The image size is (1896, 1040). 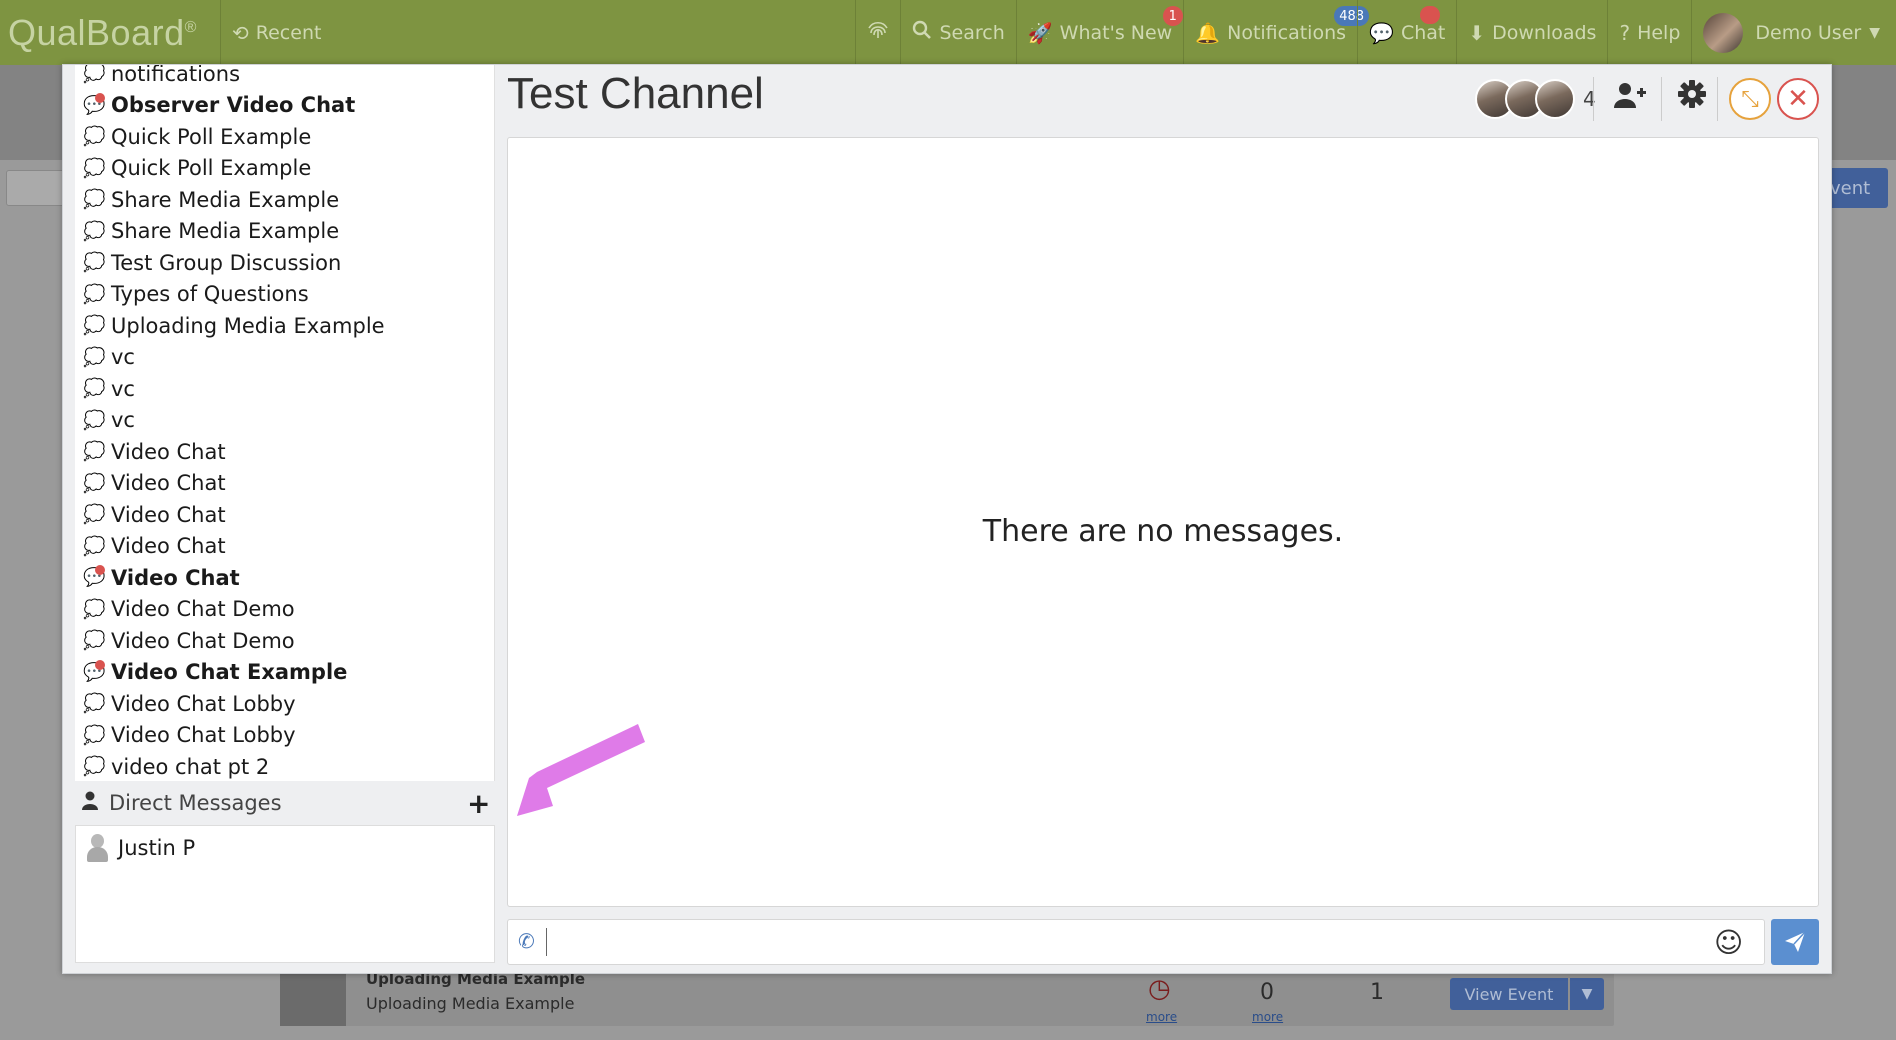 I want to click on help-button: ? Help, so click(x=1649, y=32).